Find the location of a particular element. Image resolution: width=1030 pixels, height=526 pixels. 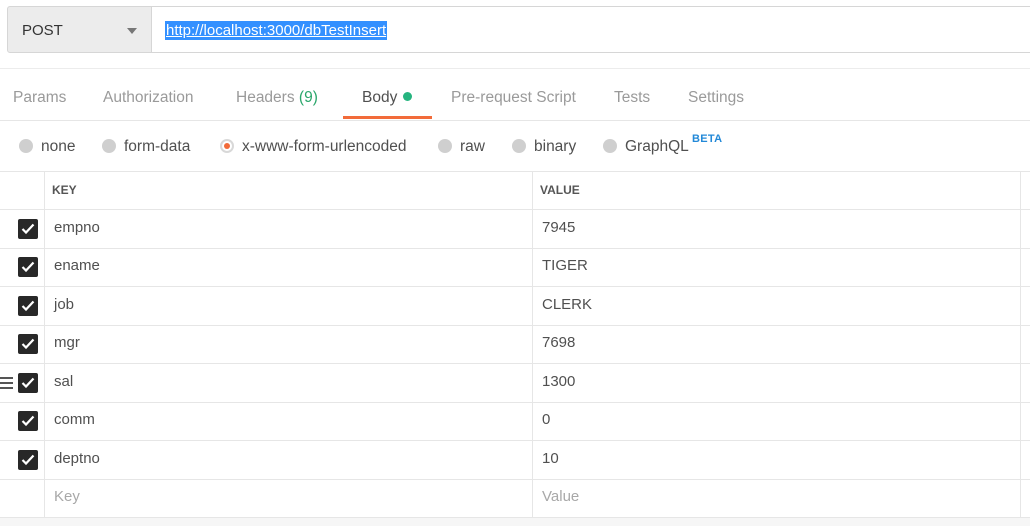

url-text: http://localhost:3000/dbTestInsert is located at coordinates (276, 30).